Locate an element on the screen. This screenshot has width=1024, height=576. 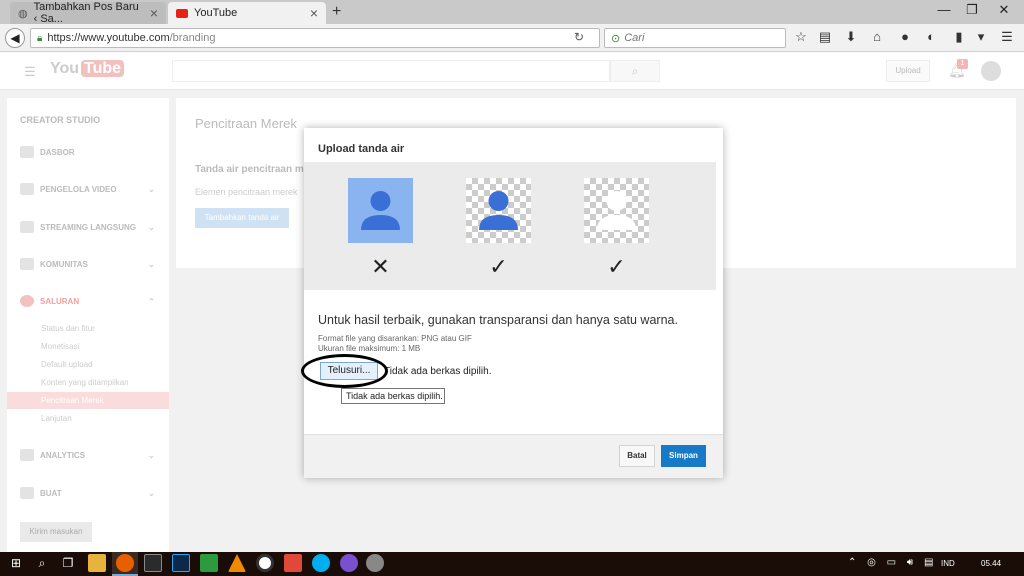
youtube-icon is located at coordinates (182, 13).